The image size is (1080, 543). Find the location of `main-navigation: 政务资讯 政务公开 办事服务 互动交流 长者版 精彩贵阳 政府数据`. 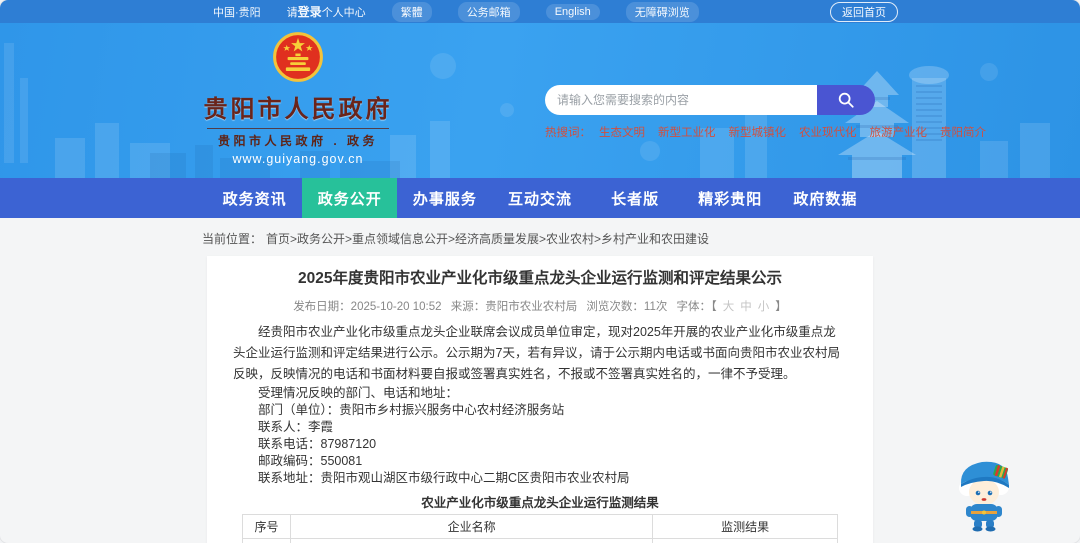

main-navigation: 政务资讯 政务公开 办事服务 互动交流 长者版 精彩贵阳 政府数据 is located at coordinates (540, 198).